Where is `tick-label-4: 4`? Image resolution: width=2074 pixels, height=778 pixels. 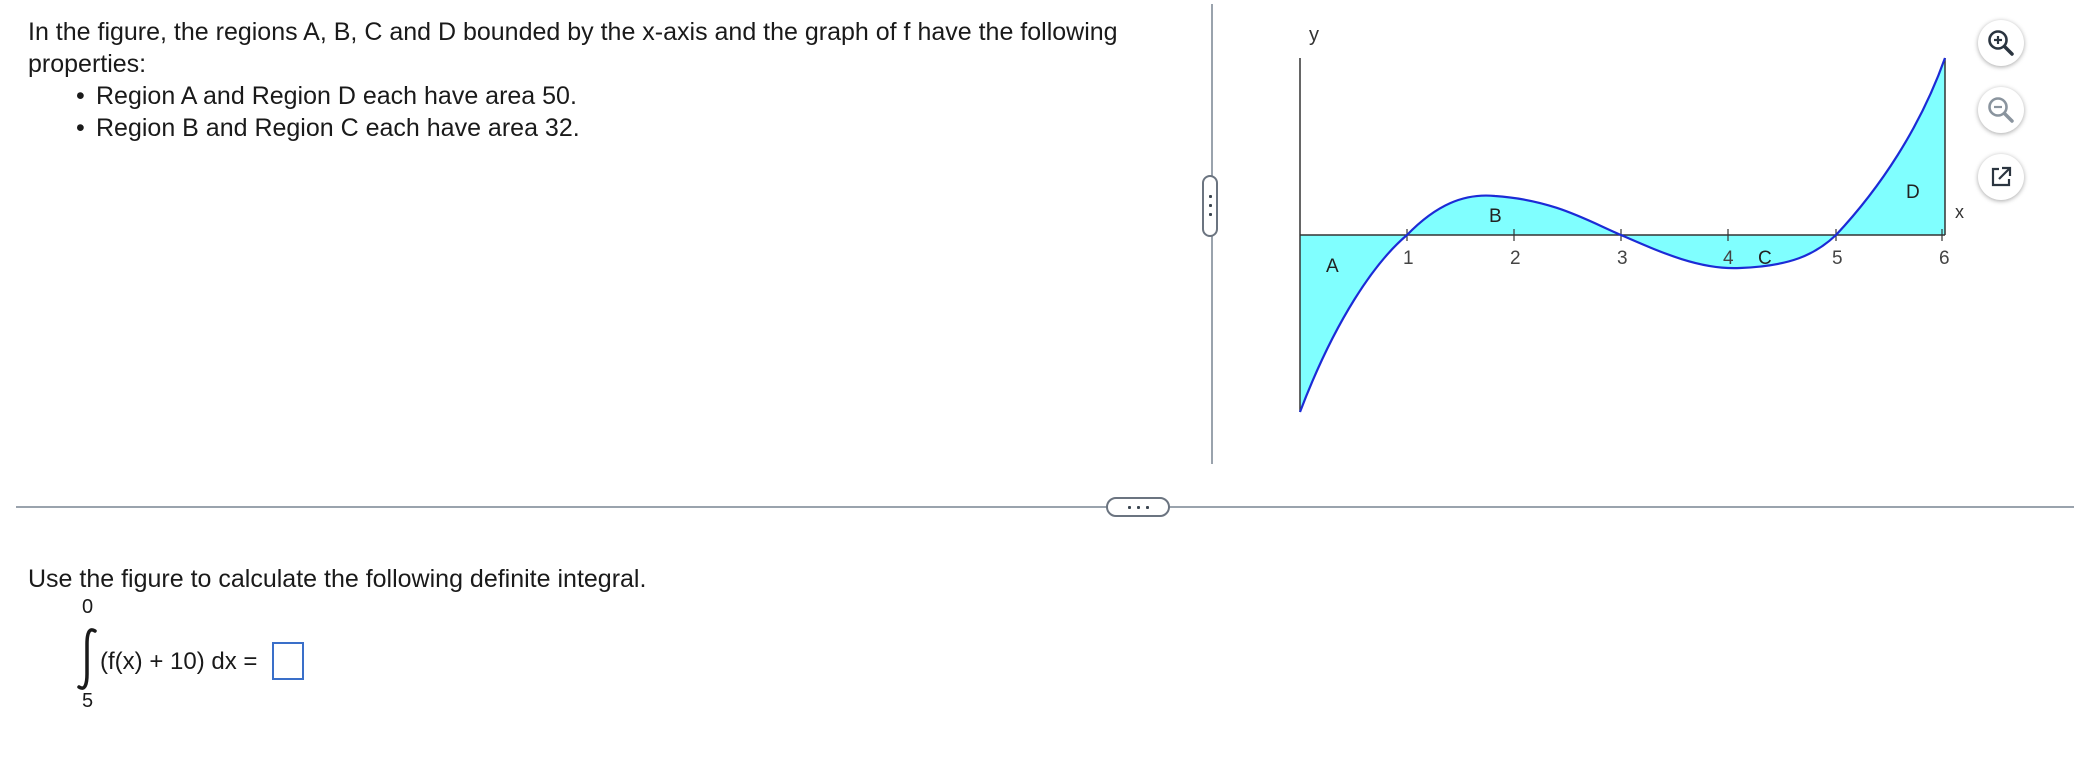 tick-label-4: 4 is located at coordinates (1728, 258).